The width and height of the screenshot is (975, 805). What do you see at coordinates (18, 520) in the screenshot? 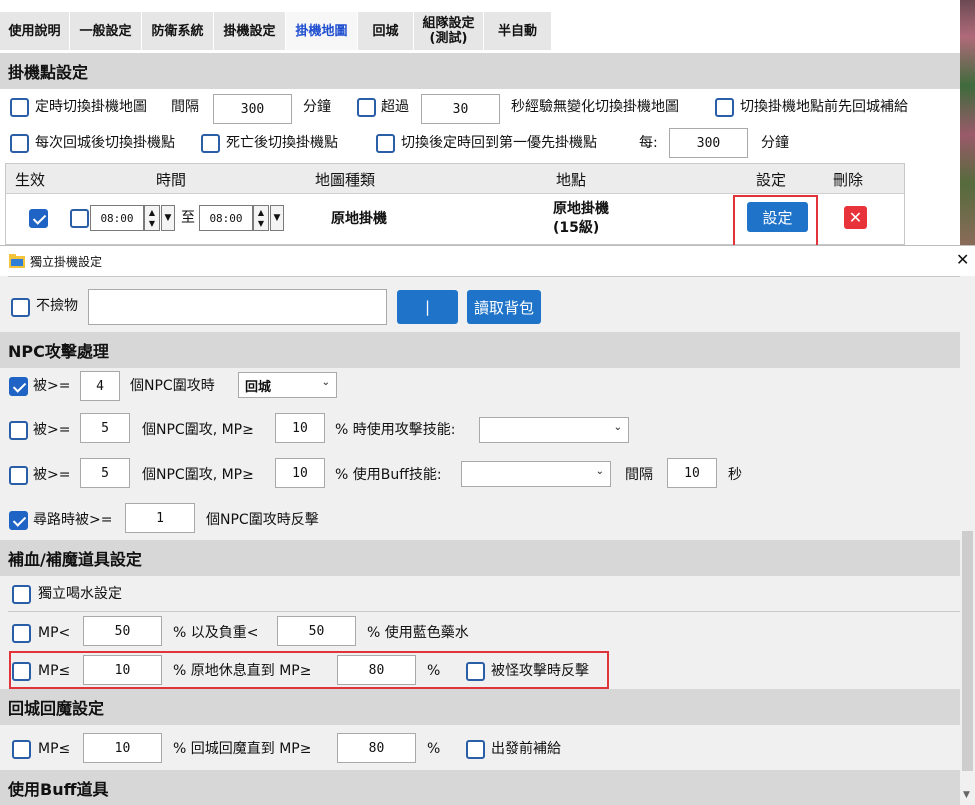
I see `npc-row4-checkbox` at bounding box center [18, 520].